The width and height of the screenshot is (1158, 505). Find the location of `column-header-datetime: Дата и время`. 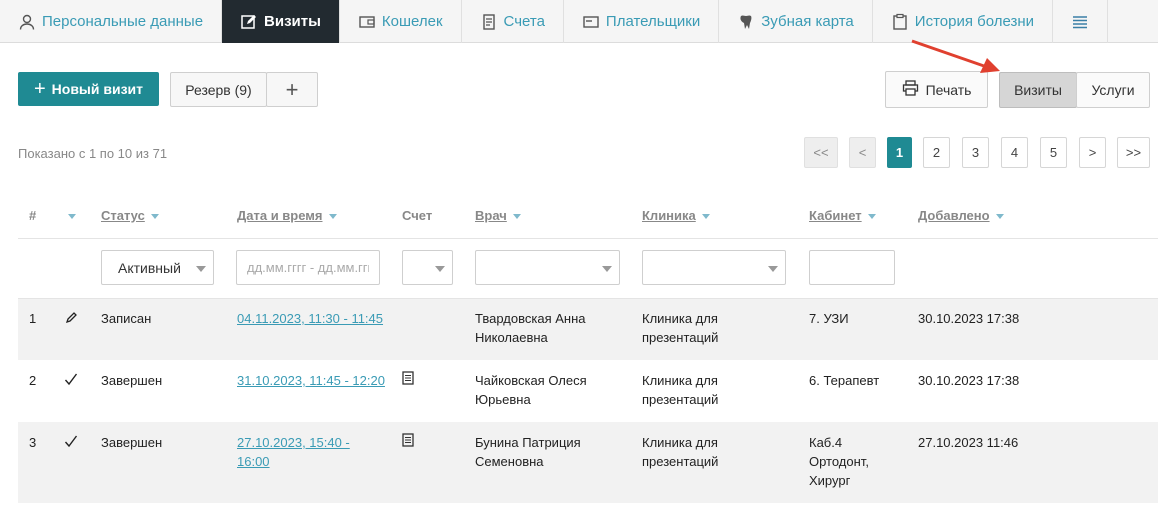

column-header-datetime: Дата и время is located at coordinates (287, 215).